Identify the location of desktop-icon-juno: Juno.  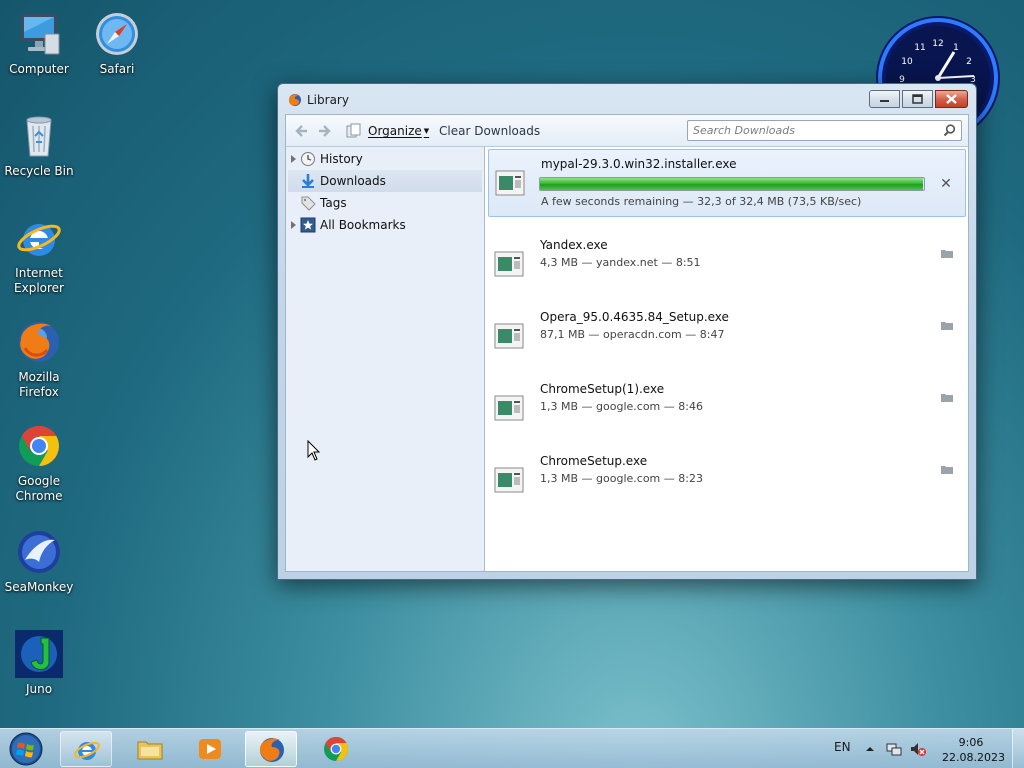
(39, 663).